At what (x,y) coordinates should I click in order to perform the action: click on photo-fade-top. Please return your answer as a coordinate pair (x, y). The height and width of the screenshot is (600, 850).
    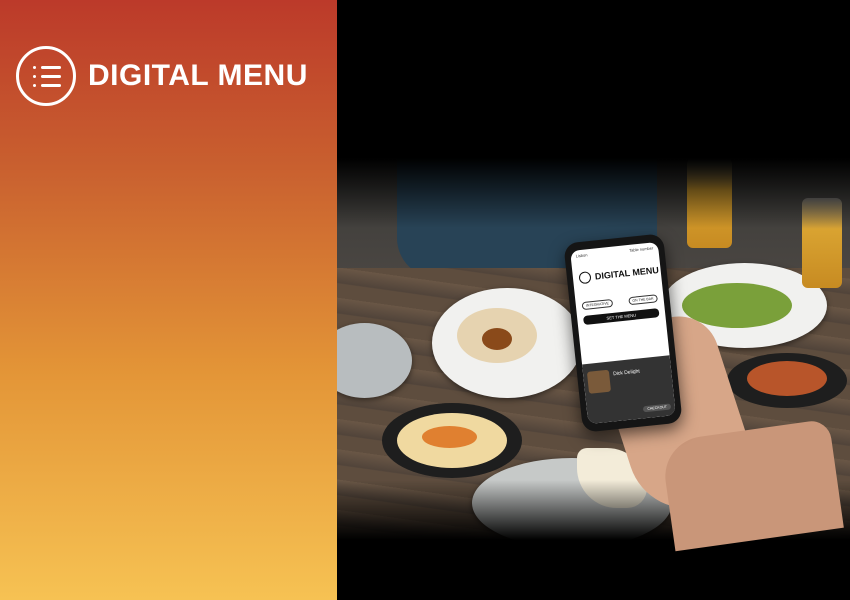
    Looking at the image, I should click on (593, 193).